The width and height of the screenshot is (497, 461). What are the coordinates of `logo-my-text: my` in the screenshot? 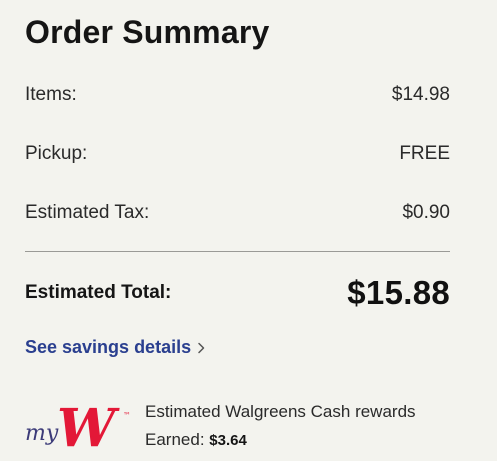 It's located at (42, 433).